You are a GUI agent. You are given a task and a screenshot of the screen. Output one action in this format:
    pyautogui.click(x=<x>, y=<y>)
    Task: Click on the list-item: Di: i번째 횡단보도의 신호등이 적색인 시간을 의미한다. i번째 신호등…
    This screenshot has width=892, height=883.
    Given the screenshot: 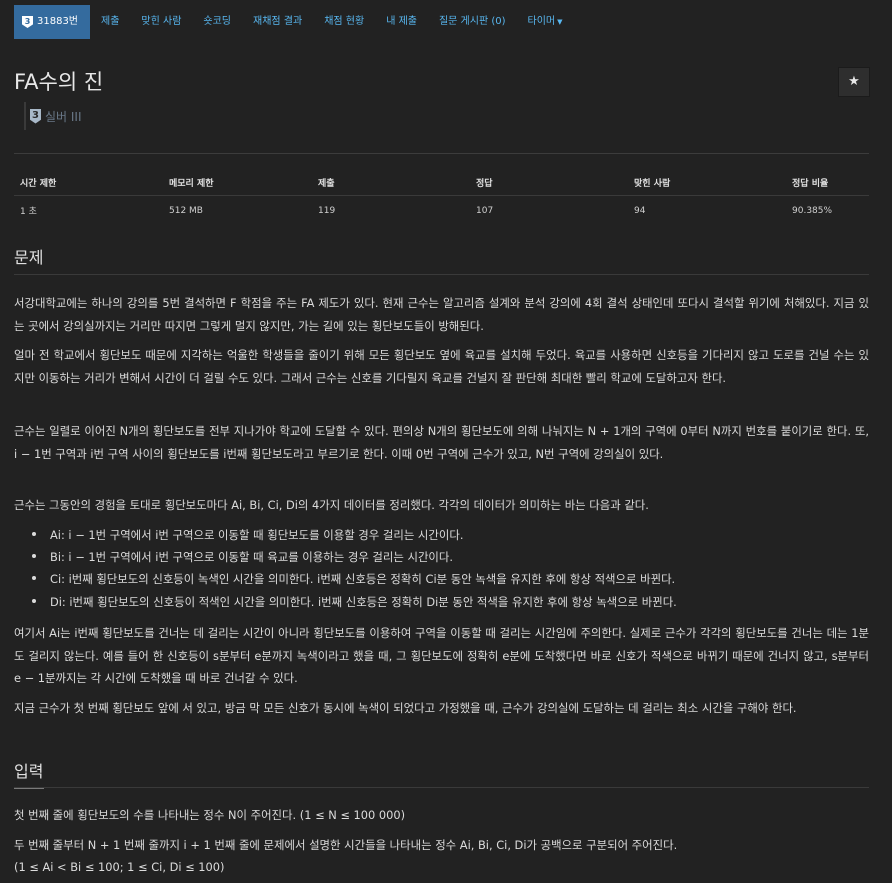 What is the action you would take?
    pyautogui.click(x=449, y=602)
    